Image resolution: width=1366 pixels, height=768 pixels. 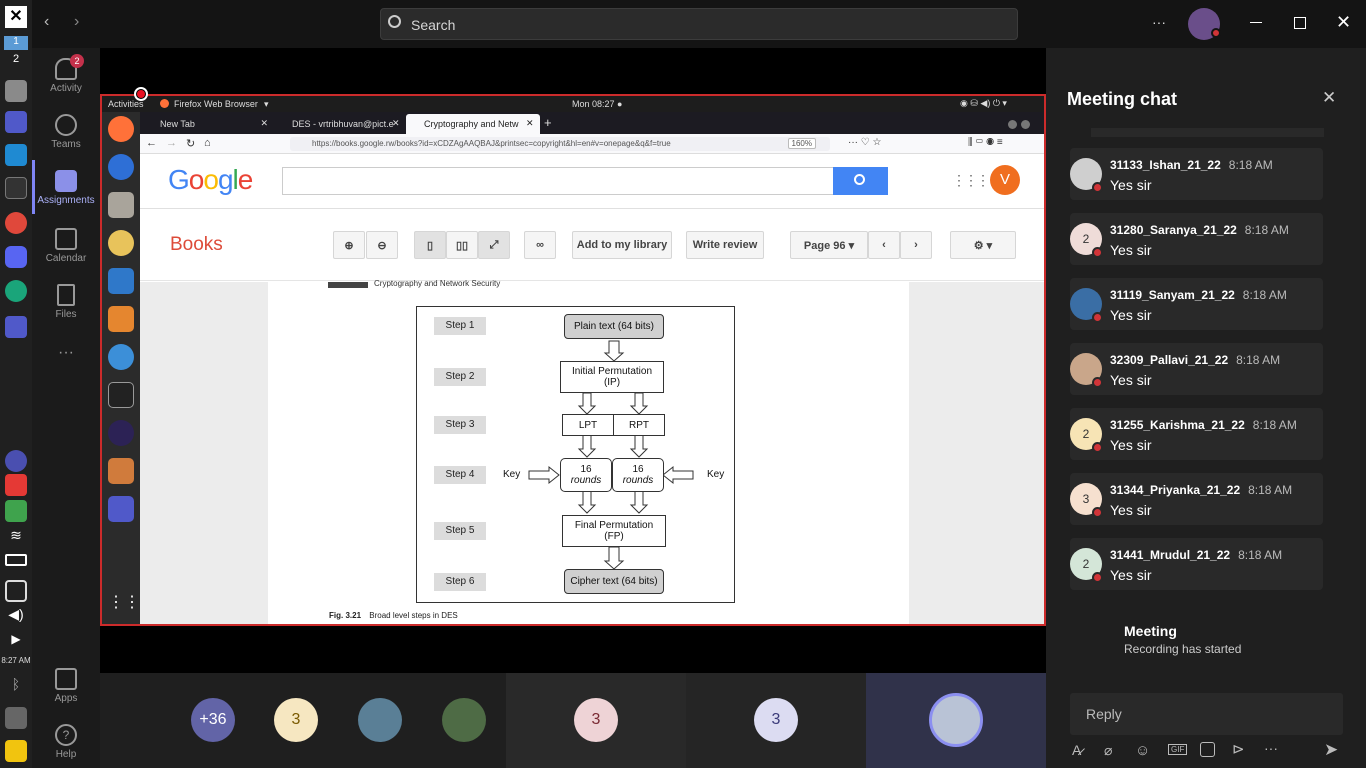 I want to click on rail-activity: Activity, so click(x=66, y=76).